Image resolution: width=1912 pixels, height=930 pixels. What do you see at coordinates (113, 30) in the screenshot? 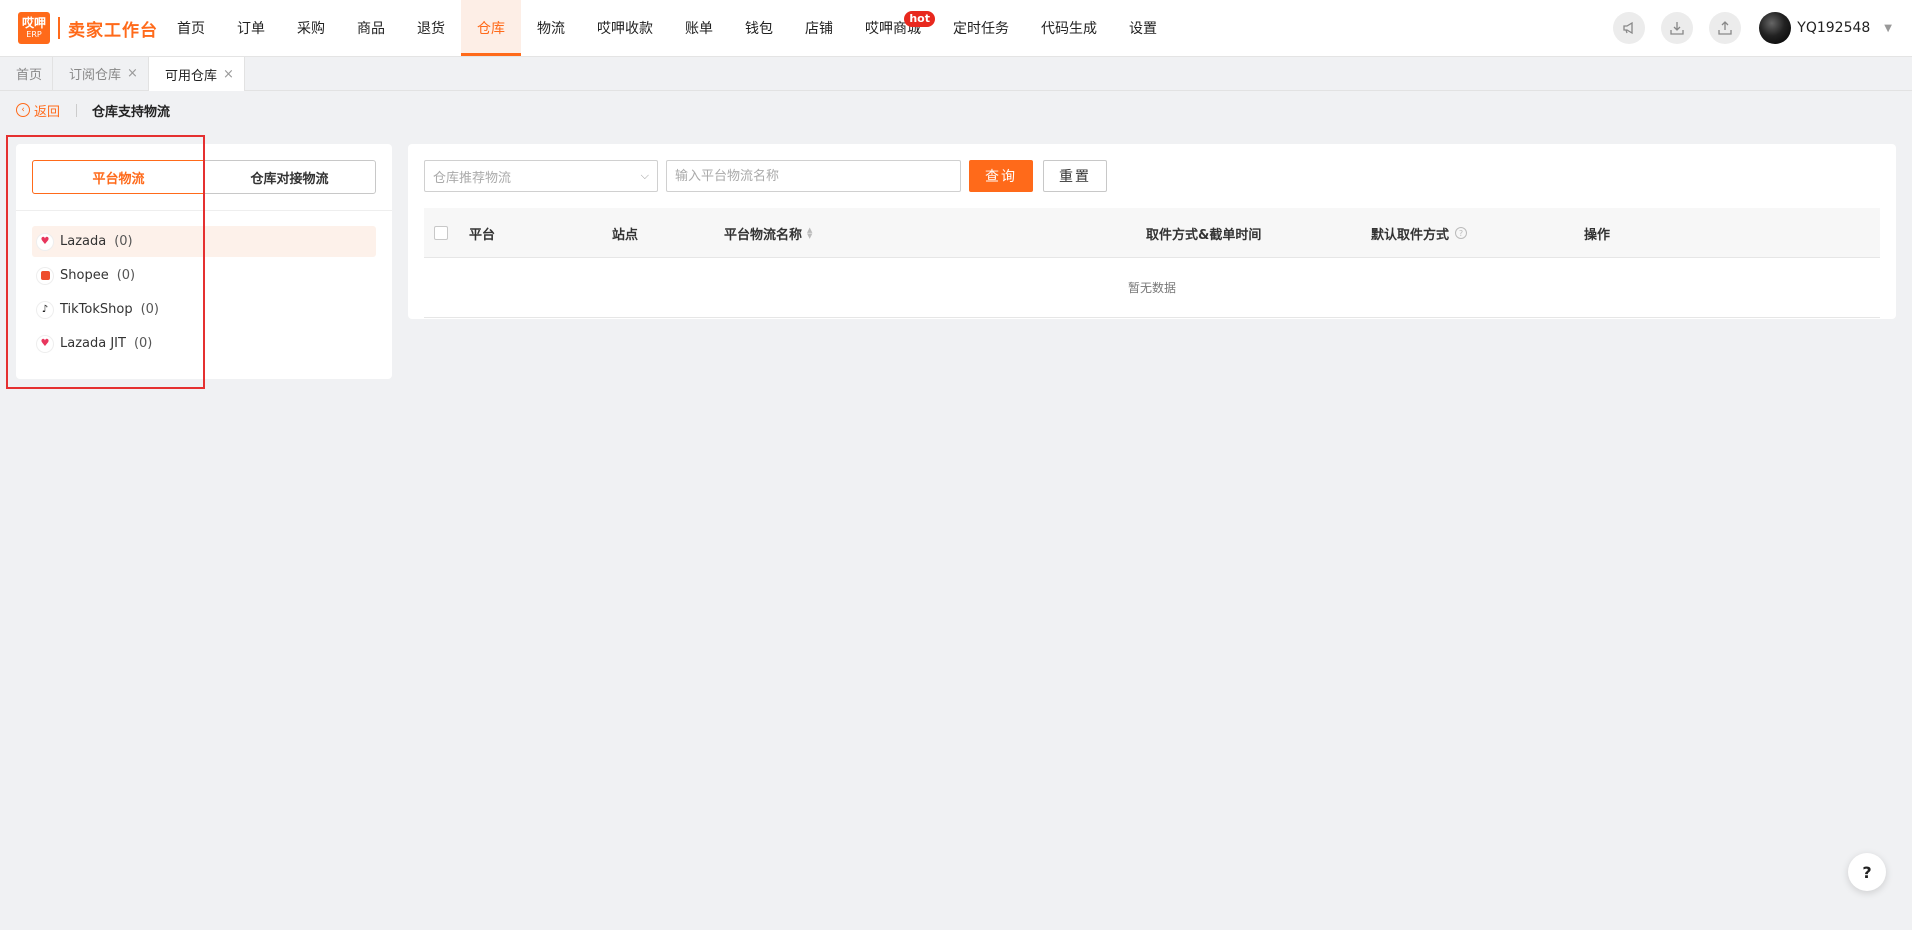
I see `app-title: 卖家工作台` at bounding box center [113, 30].